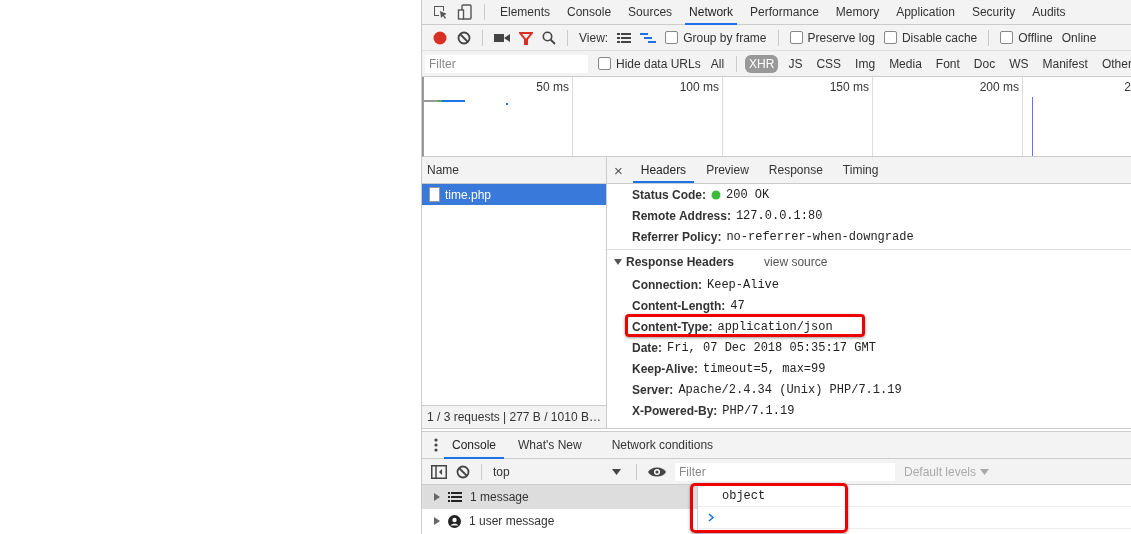 The image size is (1131, 534). Describe the element at coordinates (743, 495) in the screenshot. I see `console-output: object` at that location.